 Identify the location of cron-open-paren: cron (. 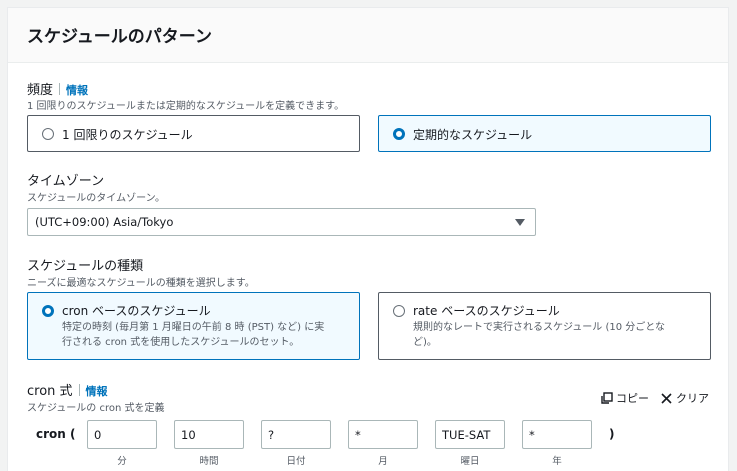
(56, 434).